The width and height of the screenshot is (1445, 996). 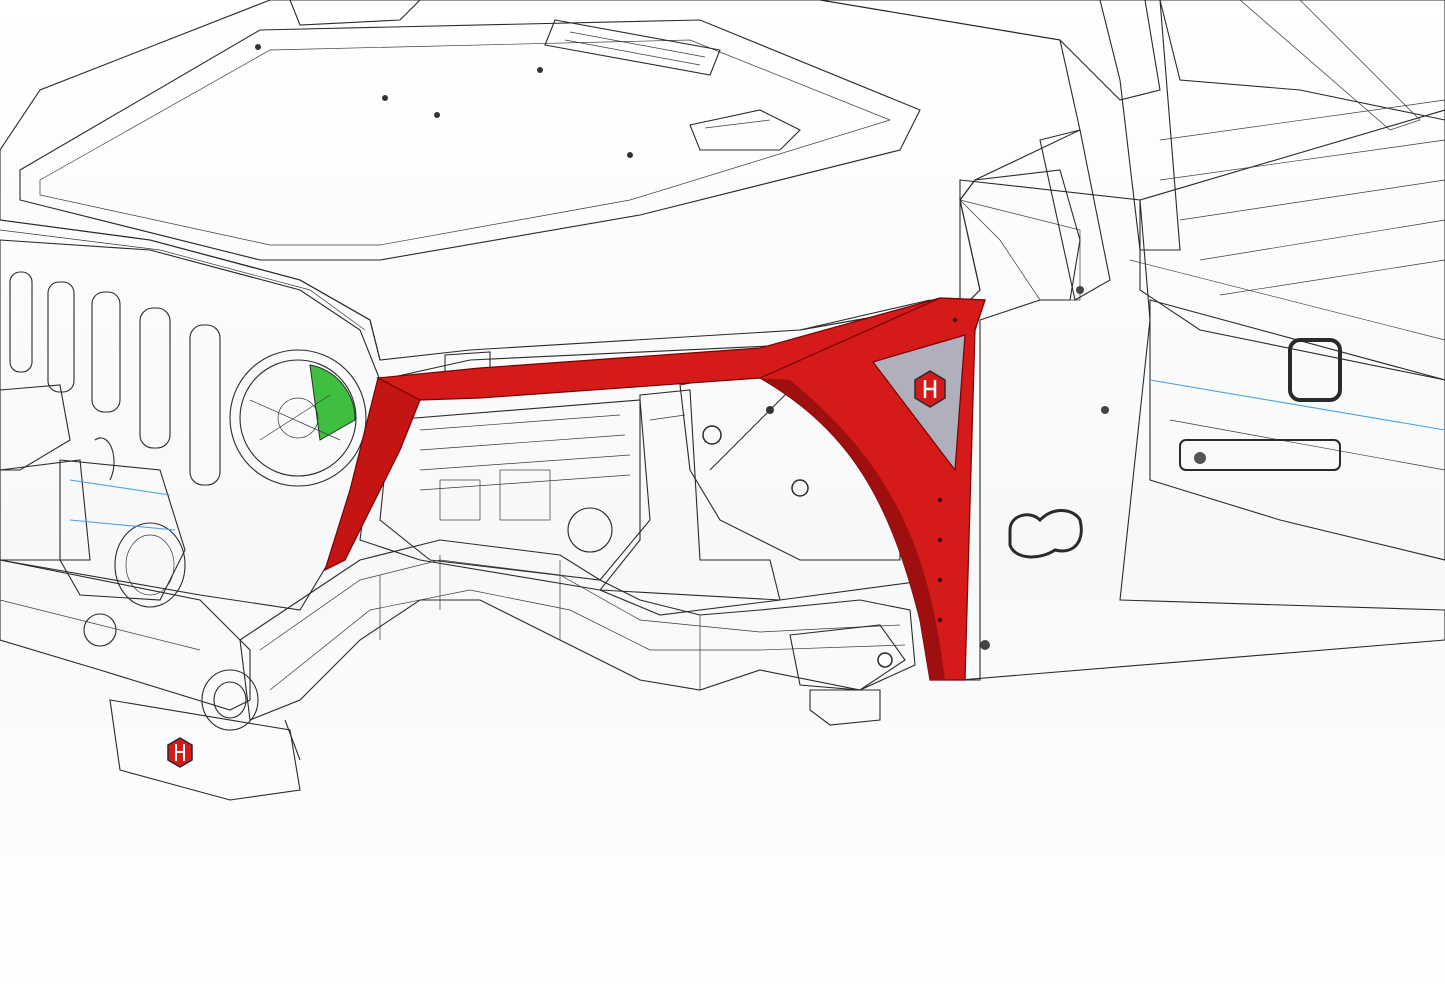 I want to click on frame-bracket, so click(x=847, y=675).